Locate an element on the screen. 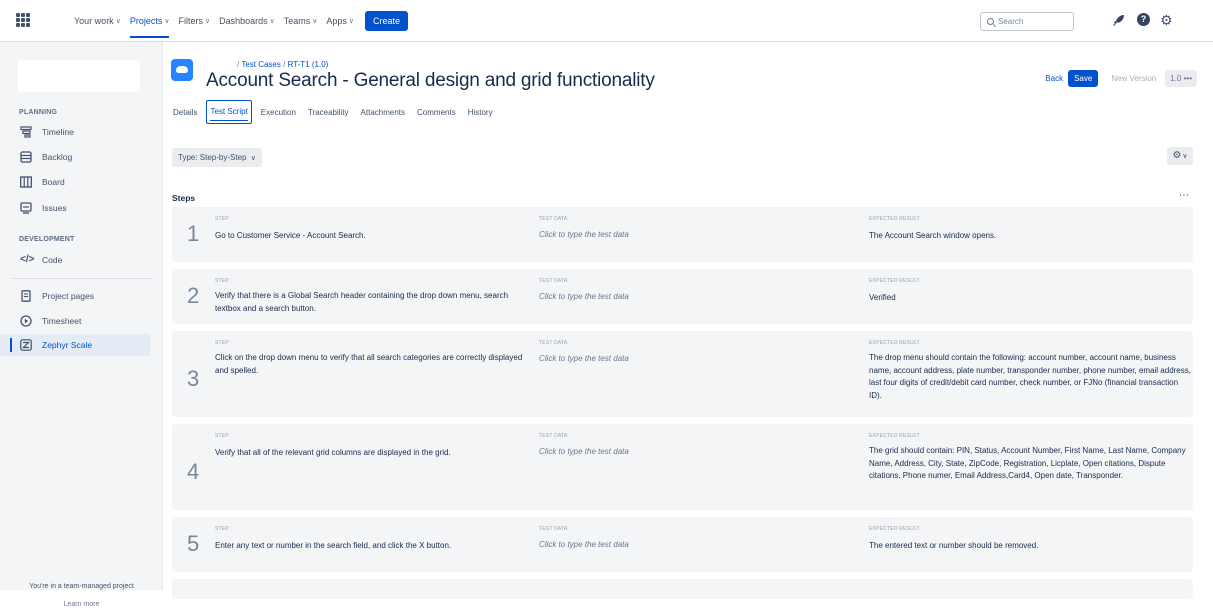  page-icon is located at coordinates (26, 296).